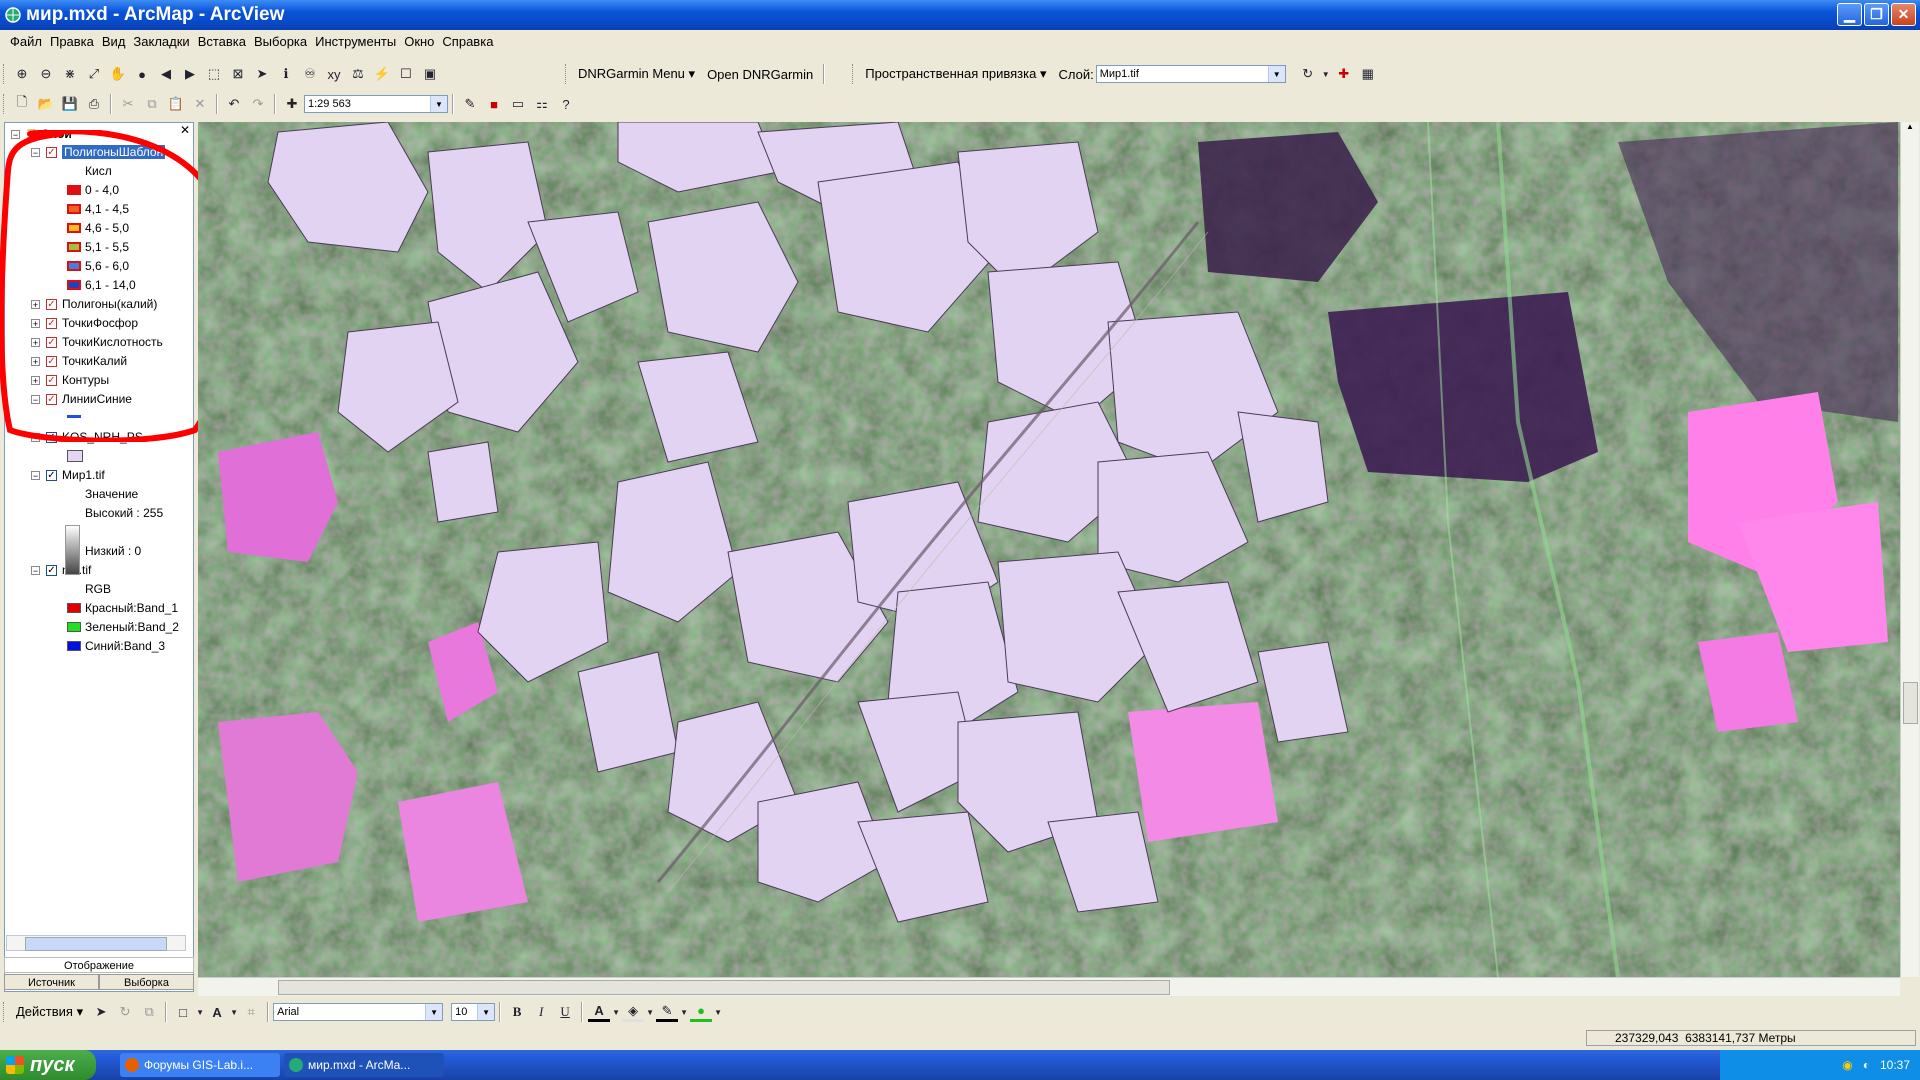 This screenshot has width=1920, height=1080. I want to click on map-horizontal-scrollbar, so click(1049, 986).